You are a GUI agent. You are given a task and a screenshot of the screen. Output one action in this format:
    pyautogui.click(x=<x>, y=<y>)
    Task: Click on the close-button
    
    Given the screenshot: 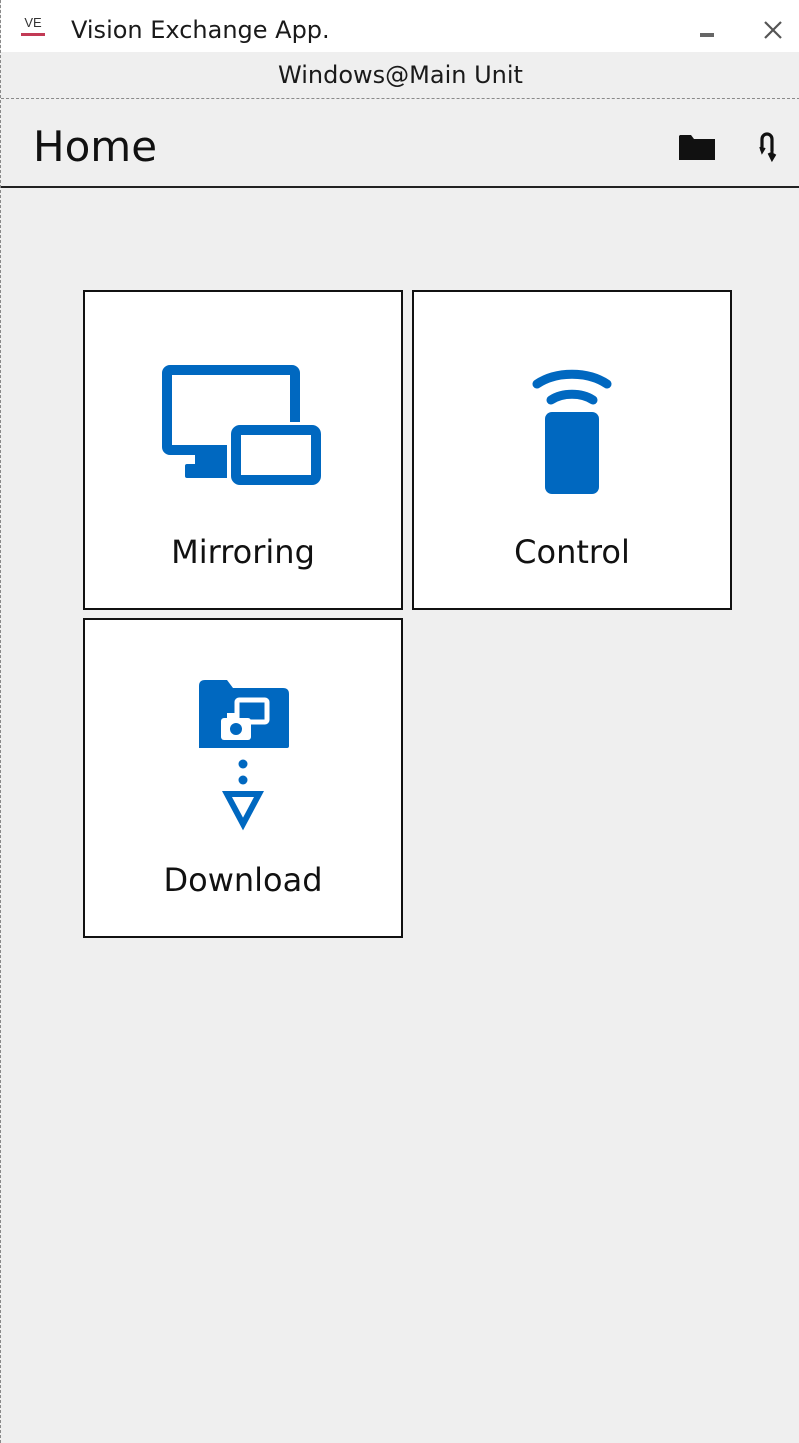 What is the action you would take?
    pyautogui.click(x=773, y=30)
    